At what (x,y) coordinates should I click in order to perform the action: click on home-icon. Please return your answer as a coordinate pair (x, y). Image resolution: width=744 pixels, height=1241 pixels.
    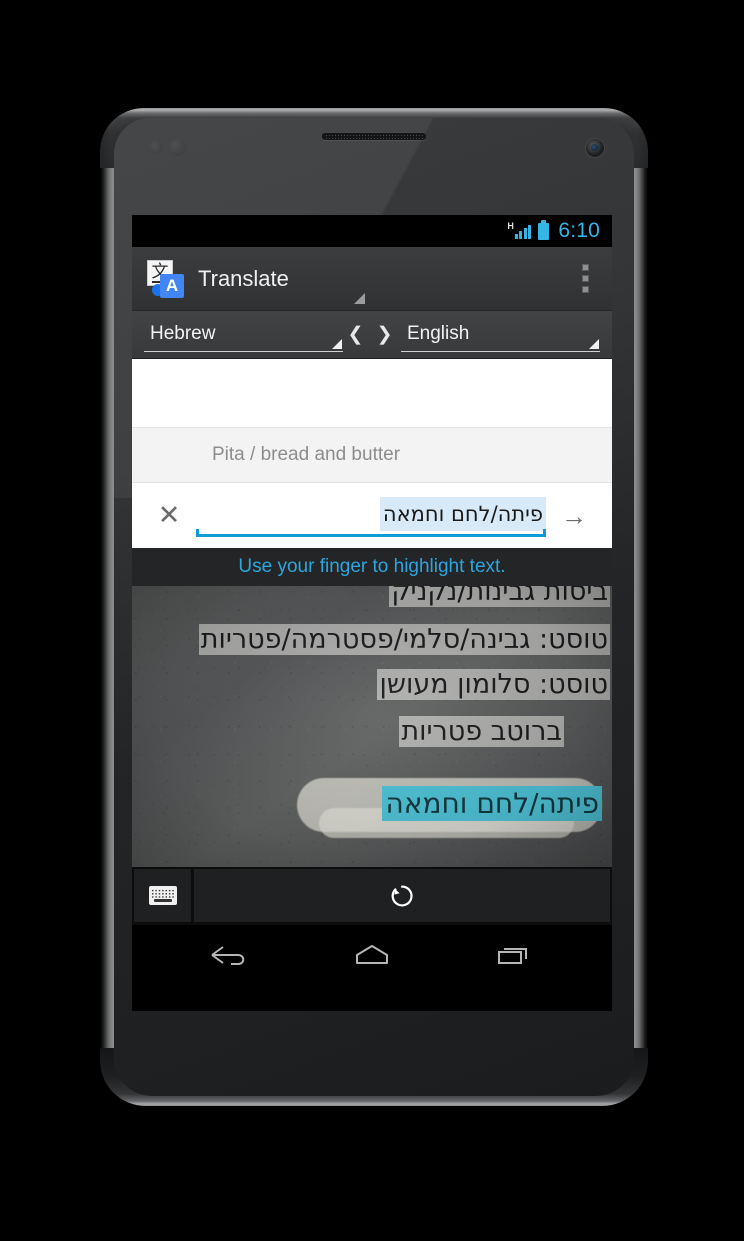
    Looking at the image, I should click on (372, 955).